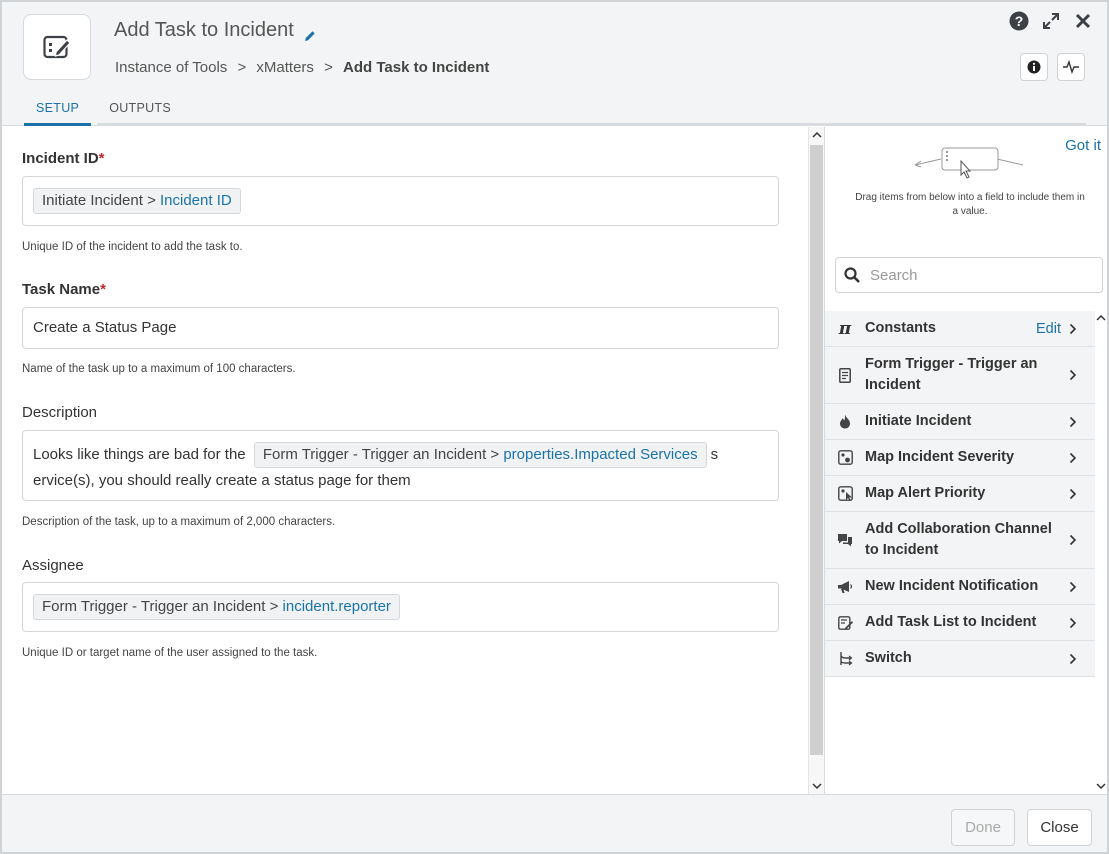 The width and height of the screenshot is (1109, 854). Describe the element at coordinates (951, 622) in the screenshot. I see `list-item-label: Add Task List to Incident` at that location.